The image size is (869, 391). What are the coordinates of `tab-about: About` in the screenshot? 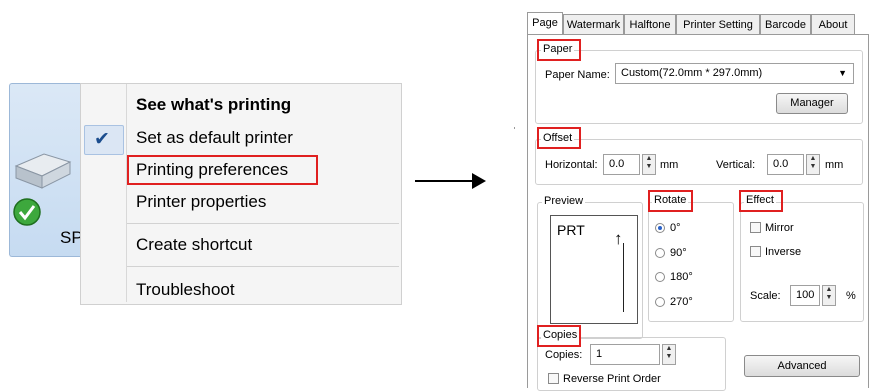 It's located at (833, 24).